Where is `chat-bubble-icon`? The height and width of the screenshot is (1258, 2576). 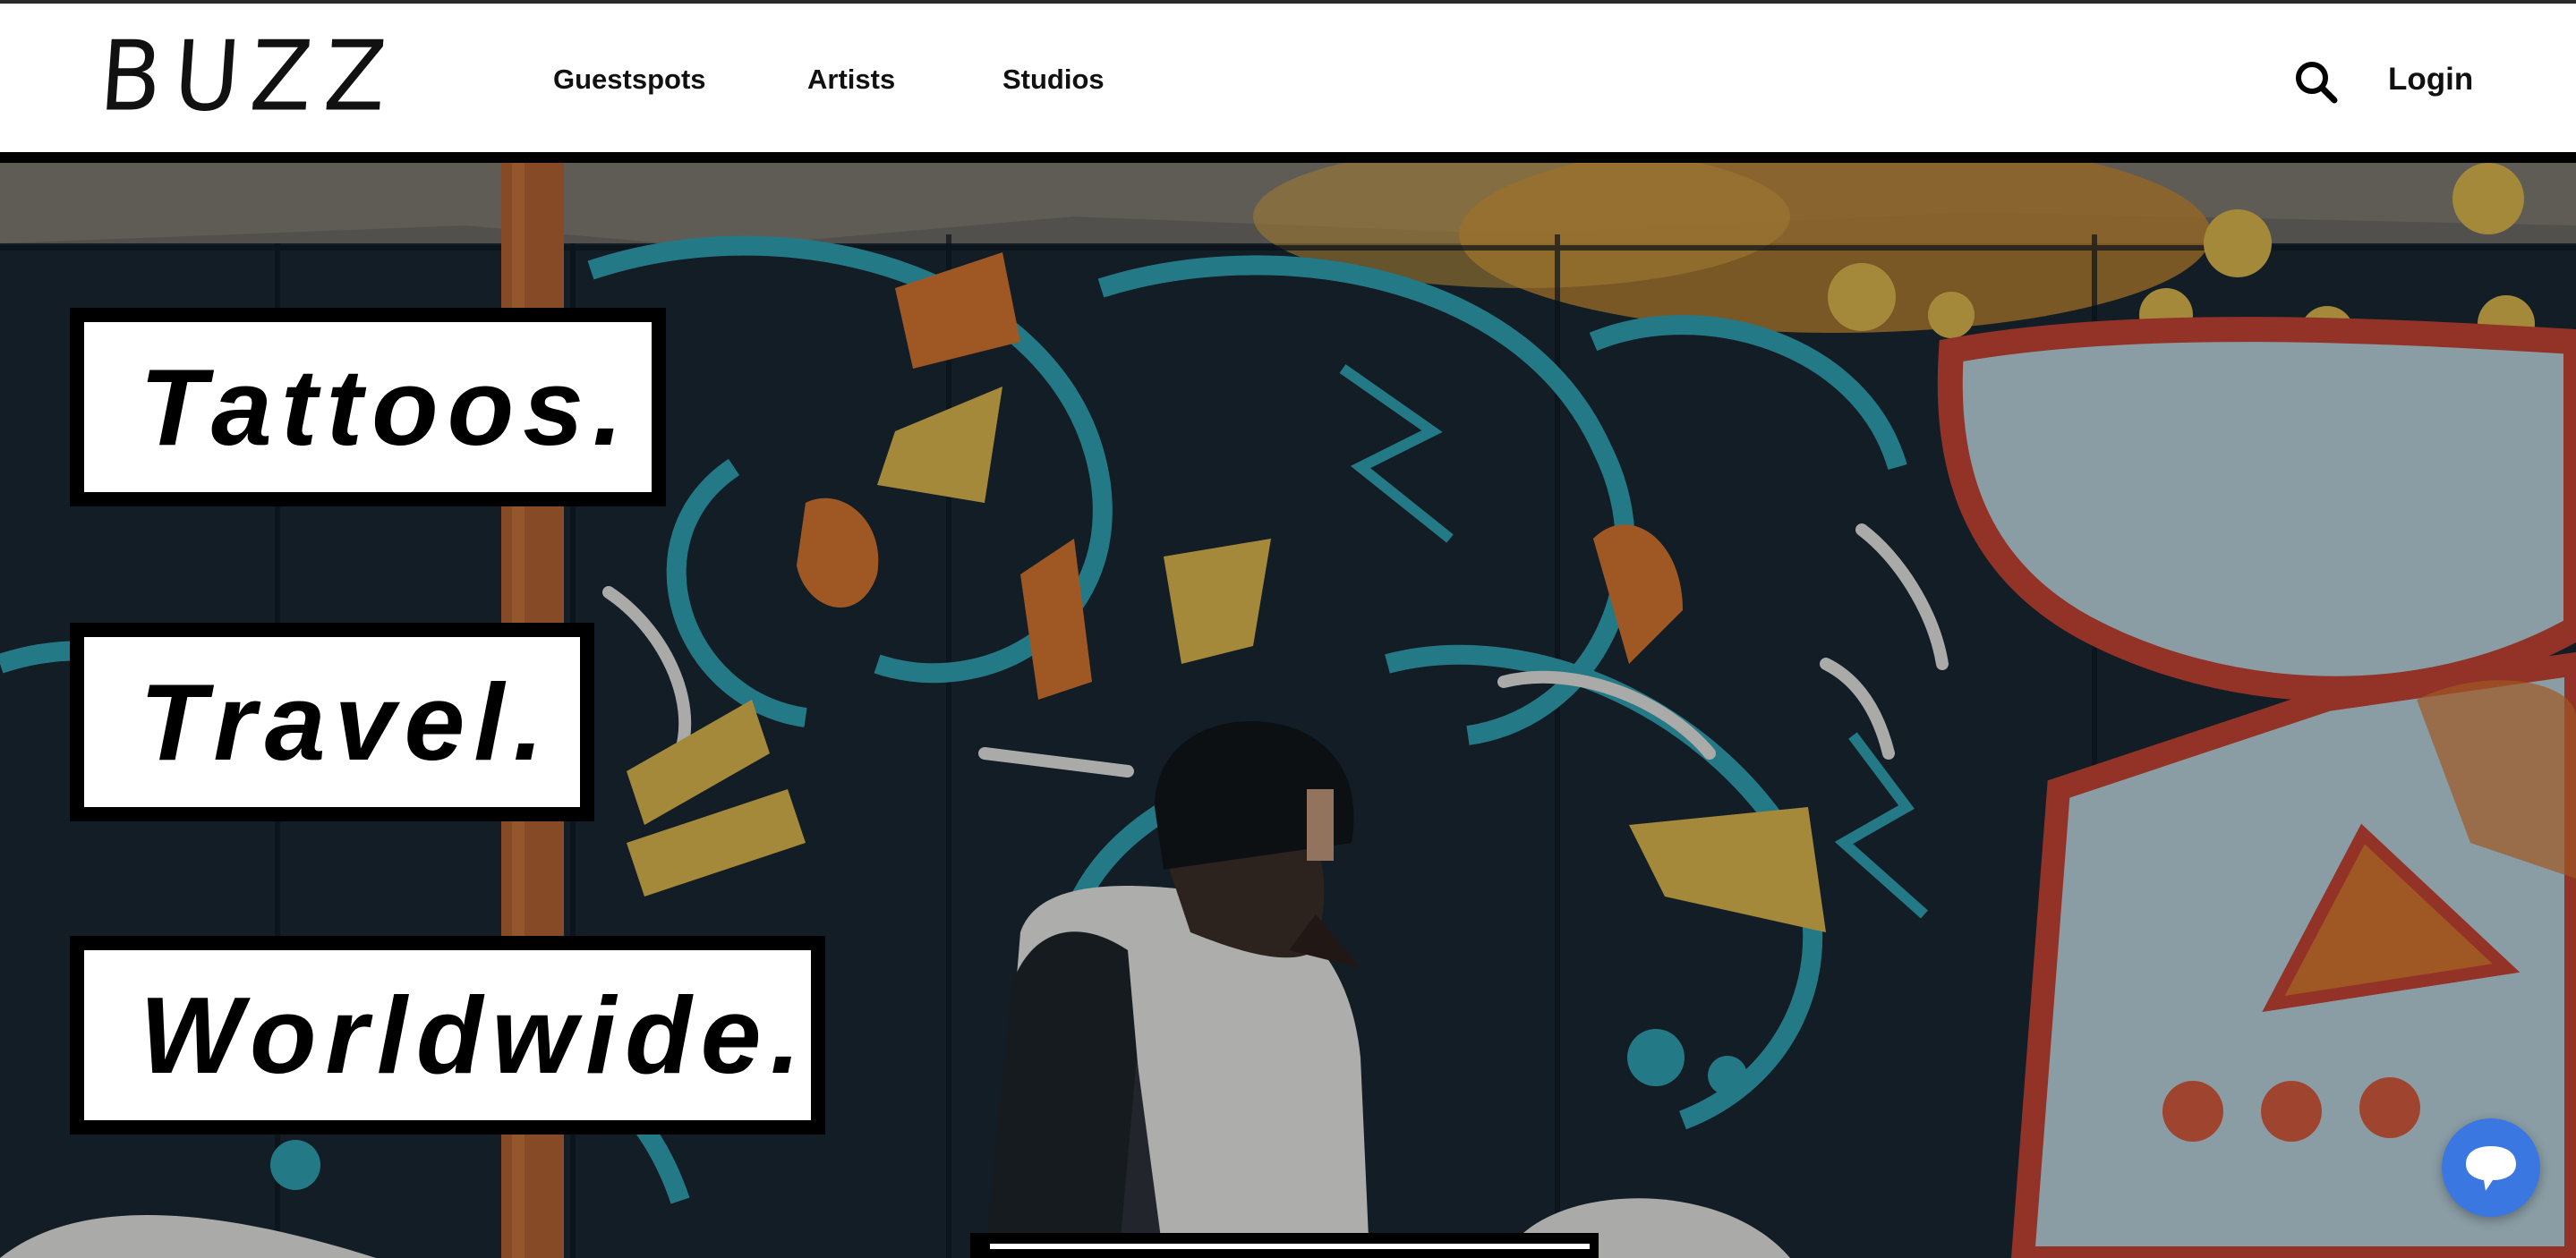 chat-bubble-icon is located at coordinates (2491, 1168).